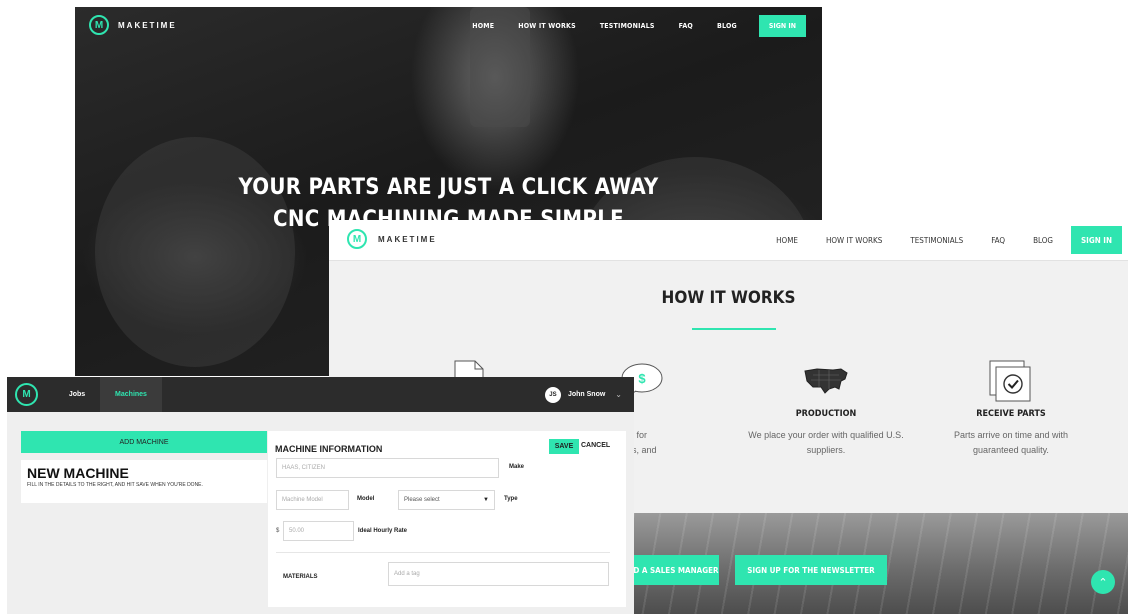  What do you see at coordinates (77, 394) in the screenshot?
I see `tab-jobs: Jobs` at bounding box center [77, 394].